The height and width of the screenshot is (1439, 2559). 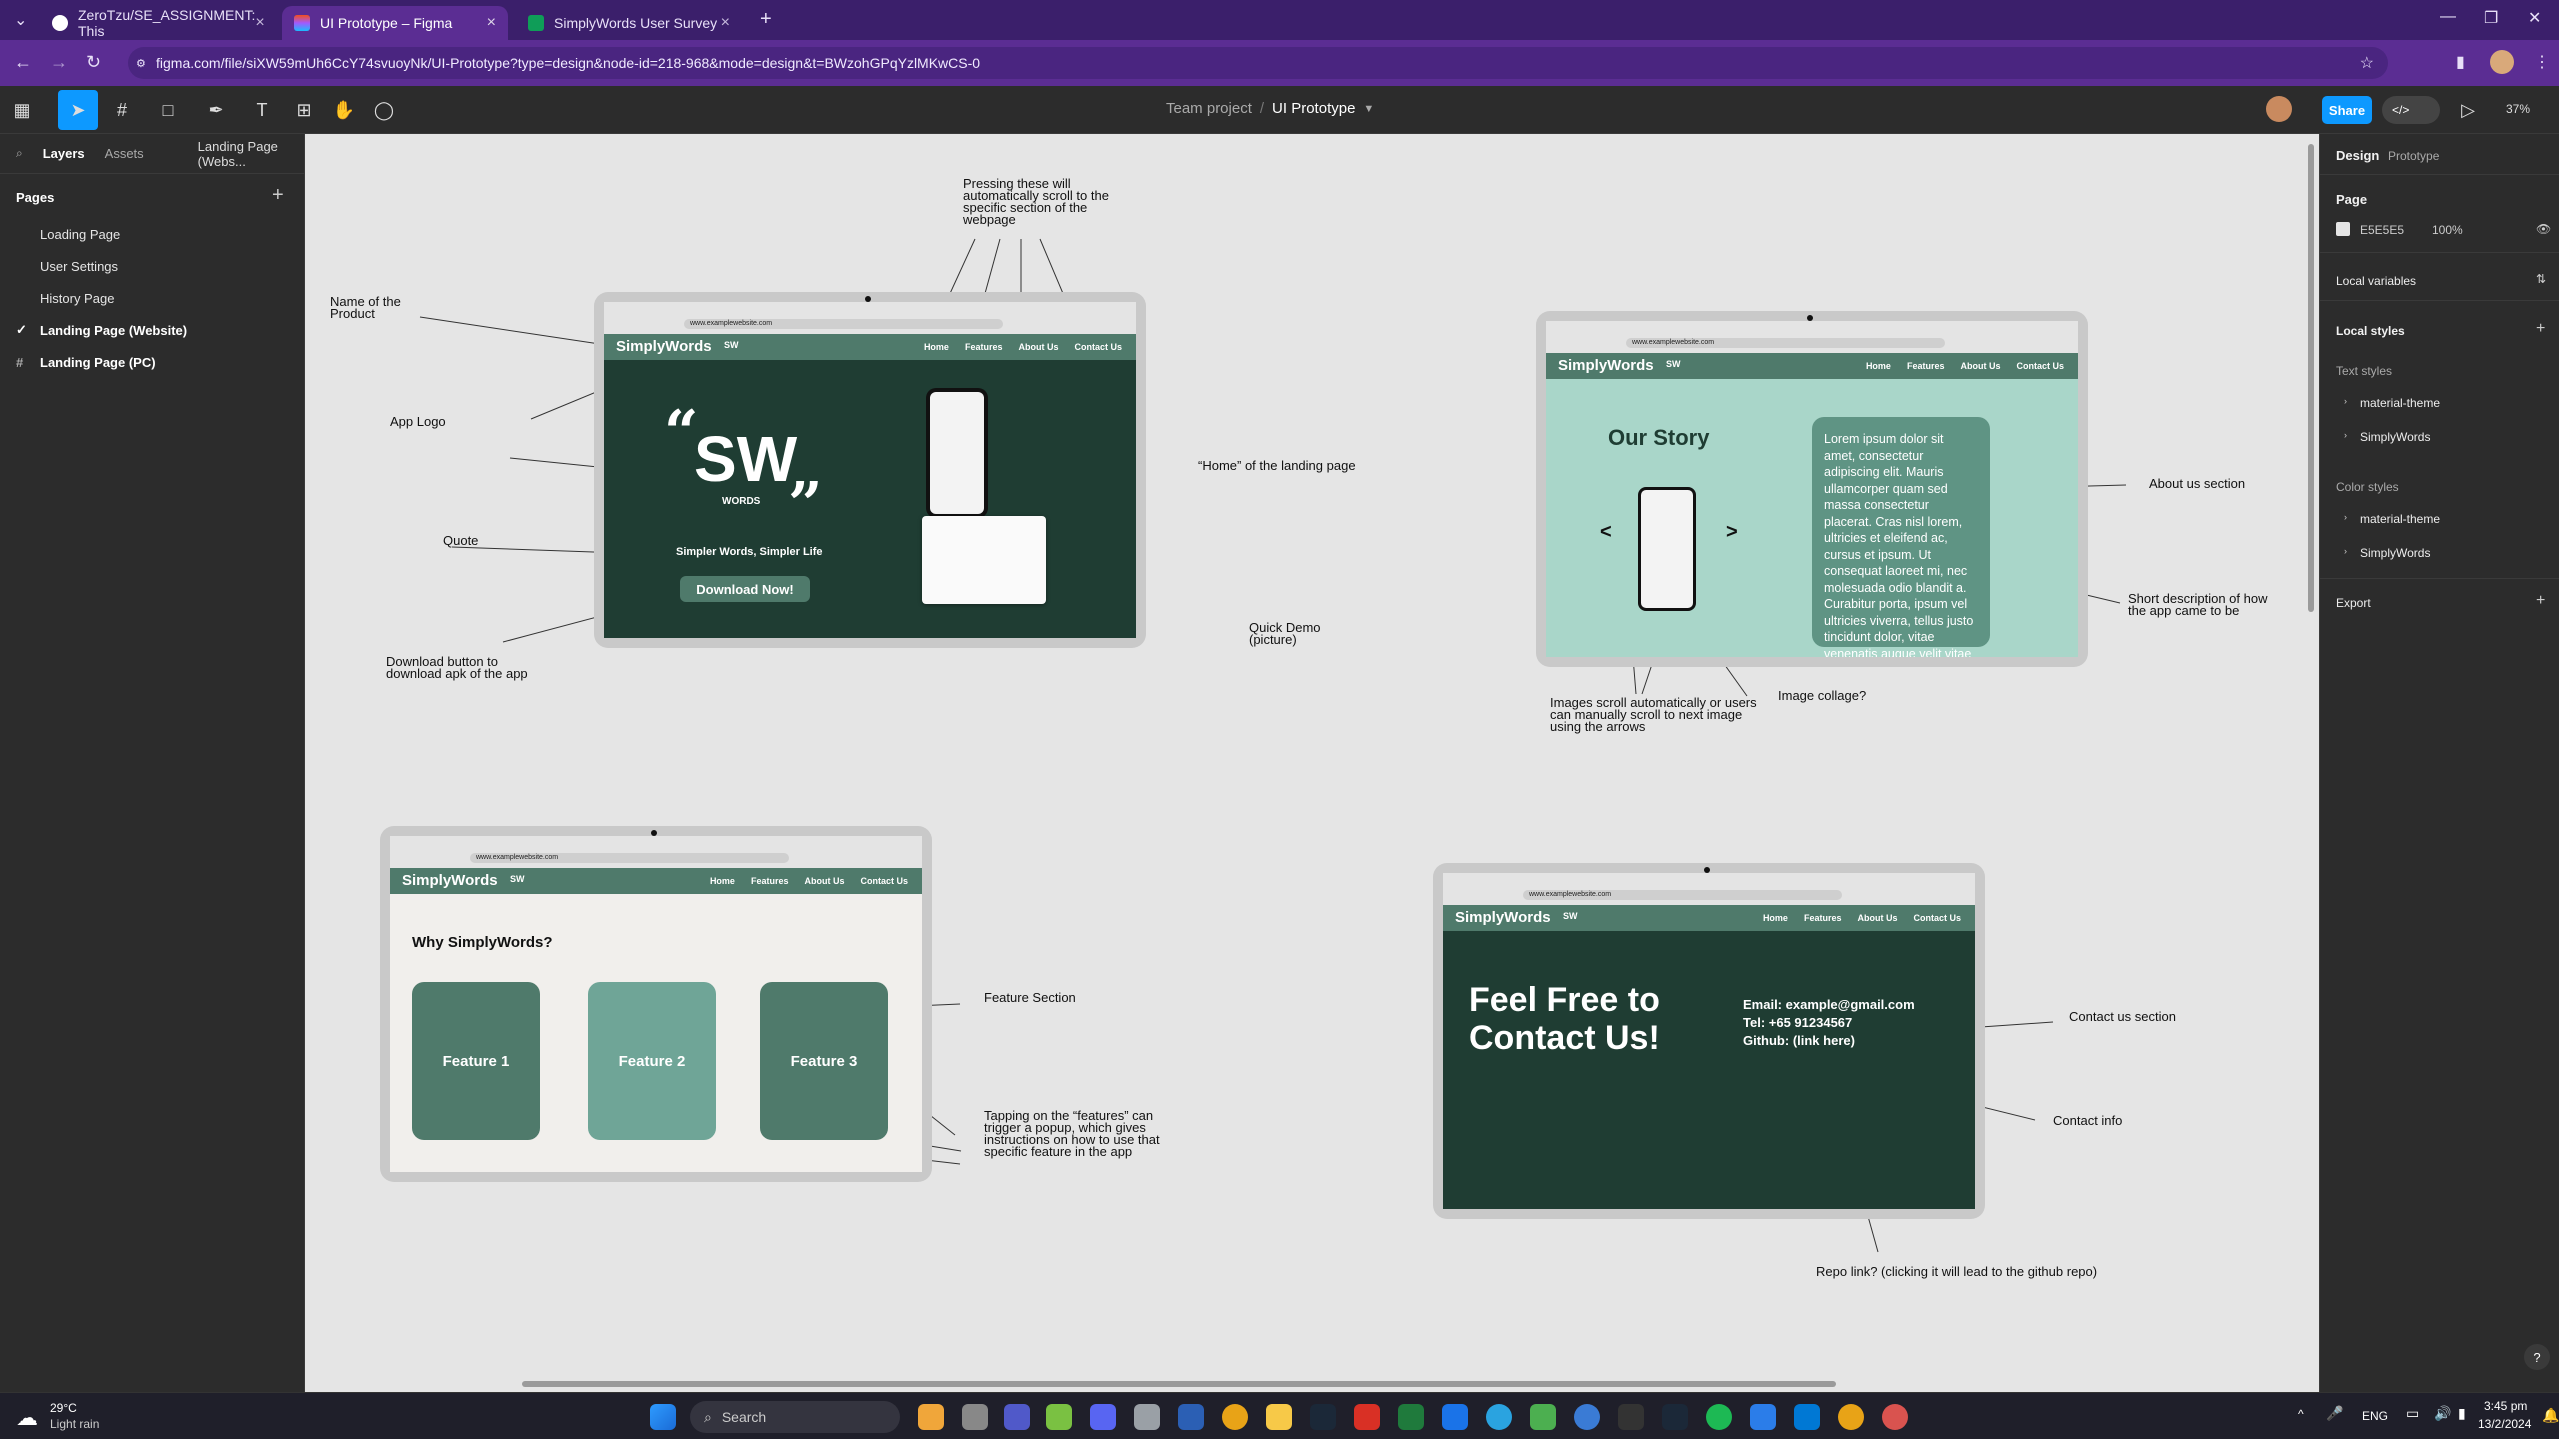 I want to click on weather-temp: 29°C, so click(x=63, y=1408).